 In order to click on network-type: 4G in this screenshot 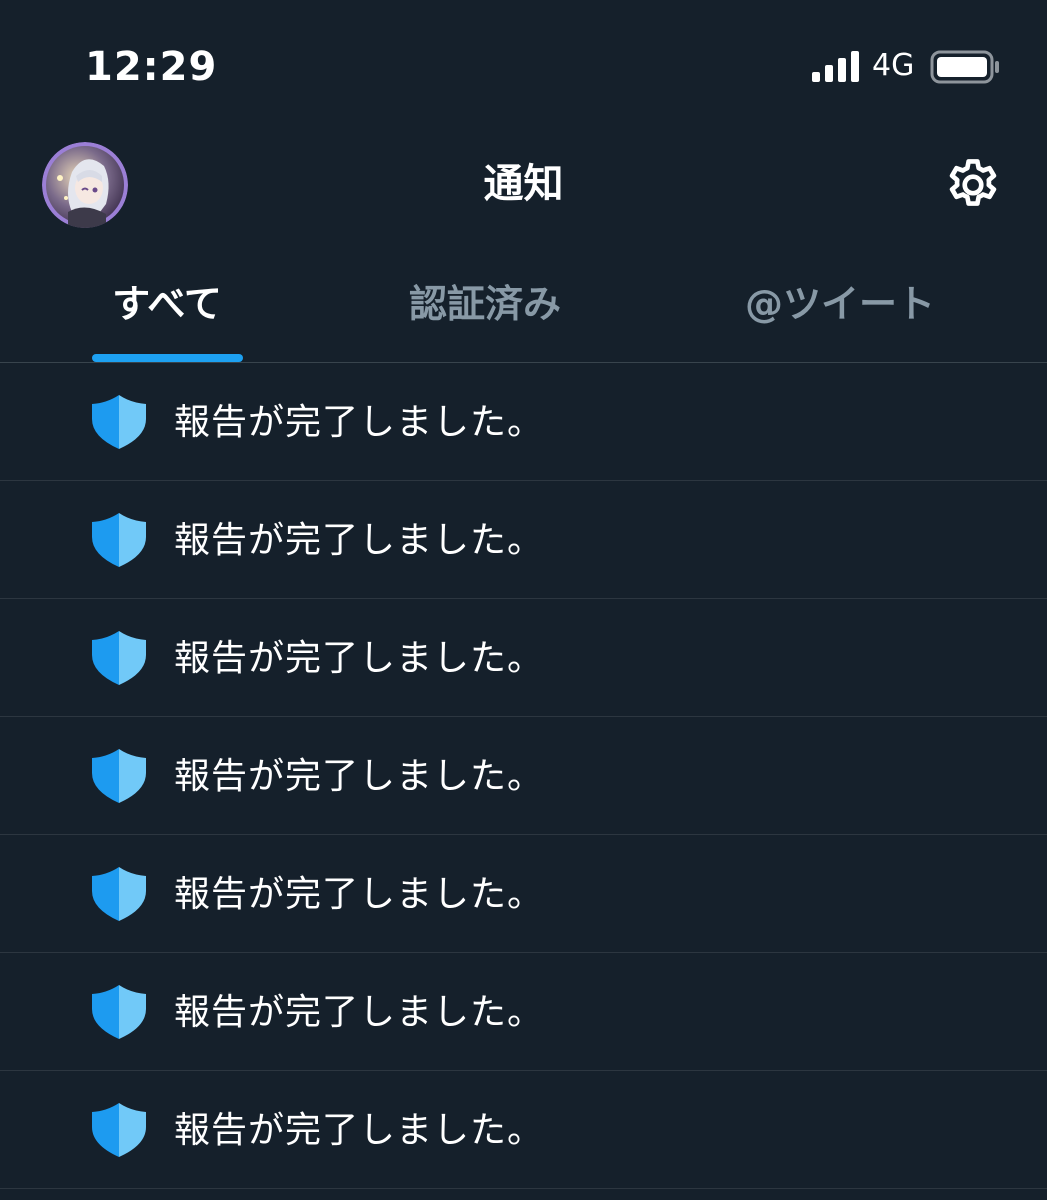, I will do `click(893, 65)`.